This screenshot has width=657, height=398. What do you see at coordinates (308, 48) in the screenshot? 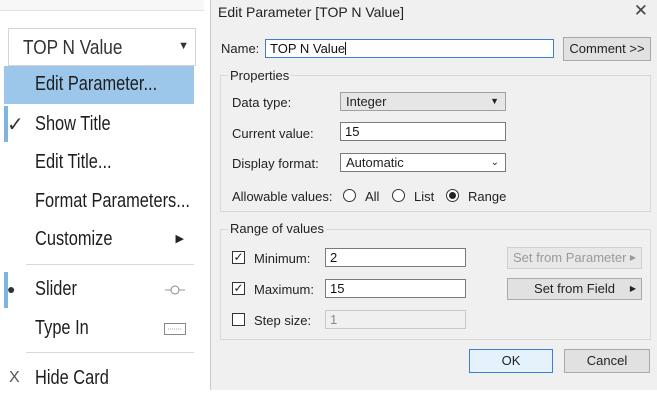
I see `name-field-value: TOP N Value` at bounding box center [308, 48].